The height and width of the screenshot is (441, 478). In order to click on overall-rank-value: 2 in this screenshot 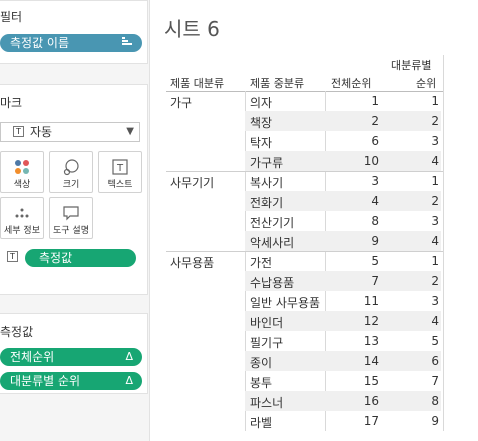, I will do `click(354, 121)`.